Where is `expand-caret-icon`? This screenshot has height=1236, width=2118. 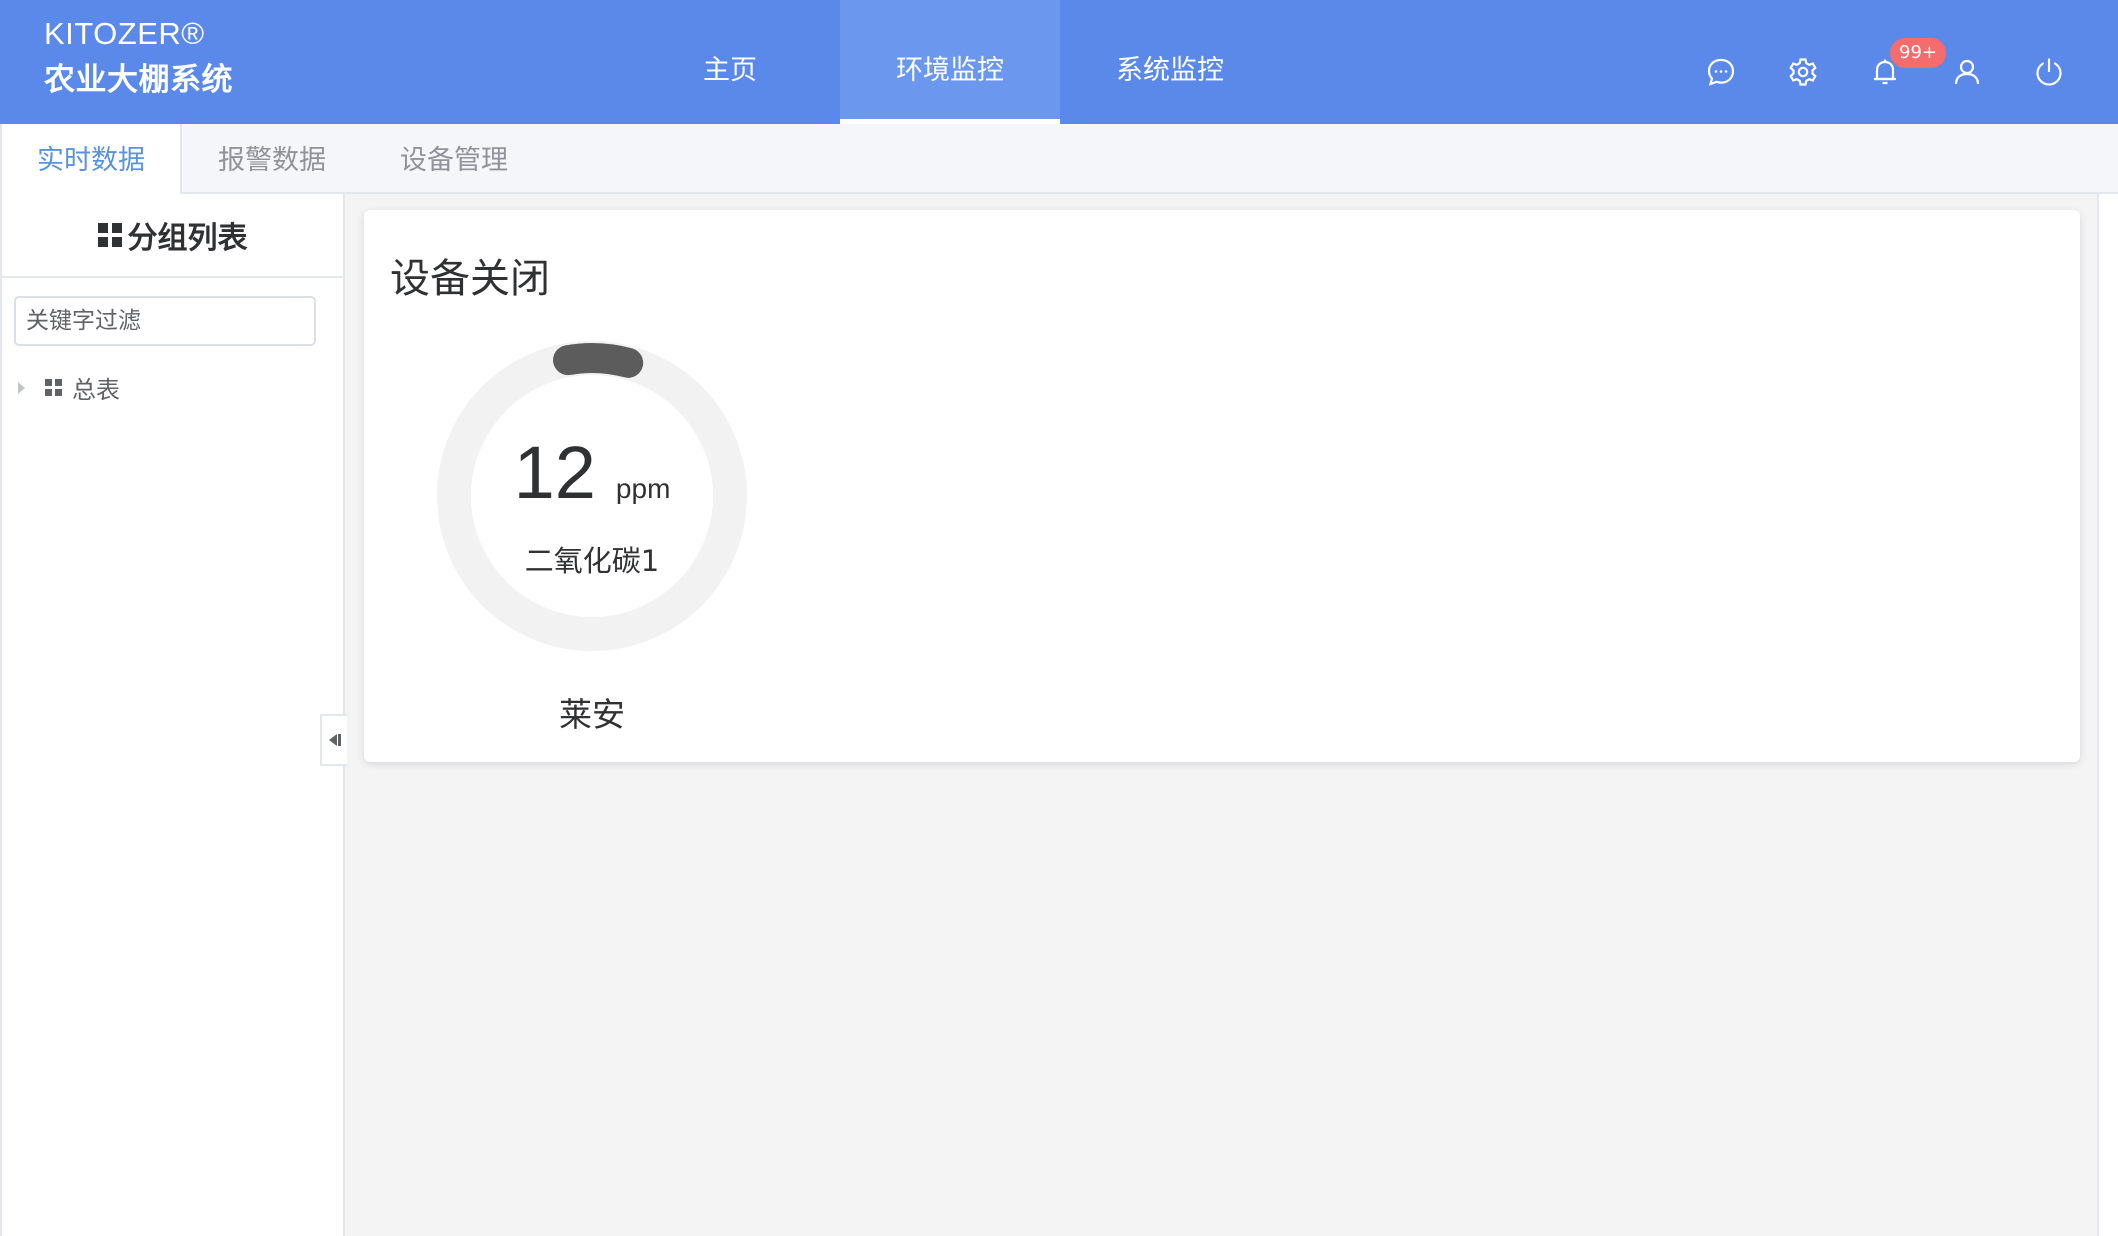 expand-caret-icon is located at coordinates (21, 387).